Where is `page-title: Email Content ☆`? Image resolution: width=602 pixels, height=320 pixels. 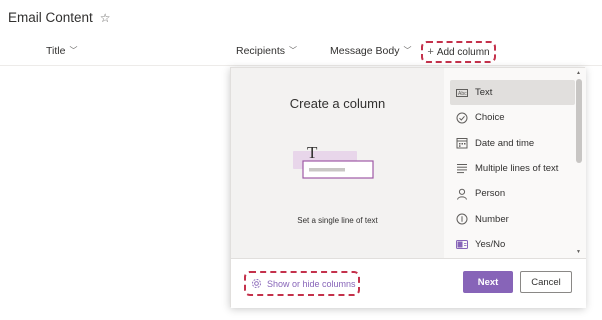
page-title: Email Content ☆ is located at coordinates (59, 17).